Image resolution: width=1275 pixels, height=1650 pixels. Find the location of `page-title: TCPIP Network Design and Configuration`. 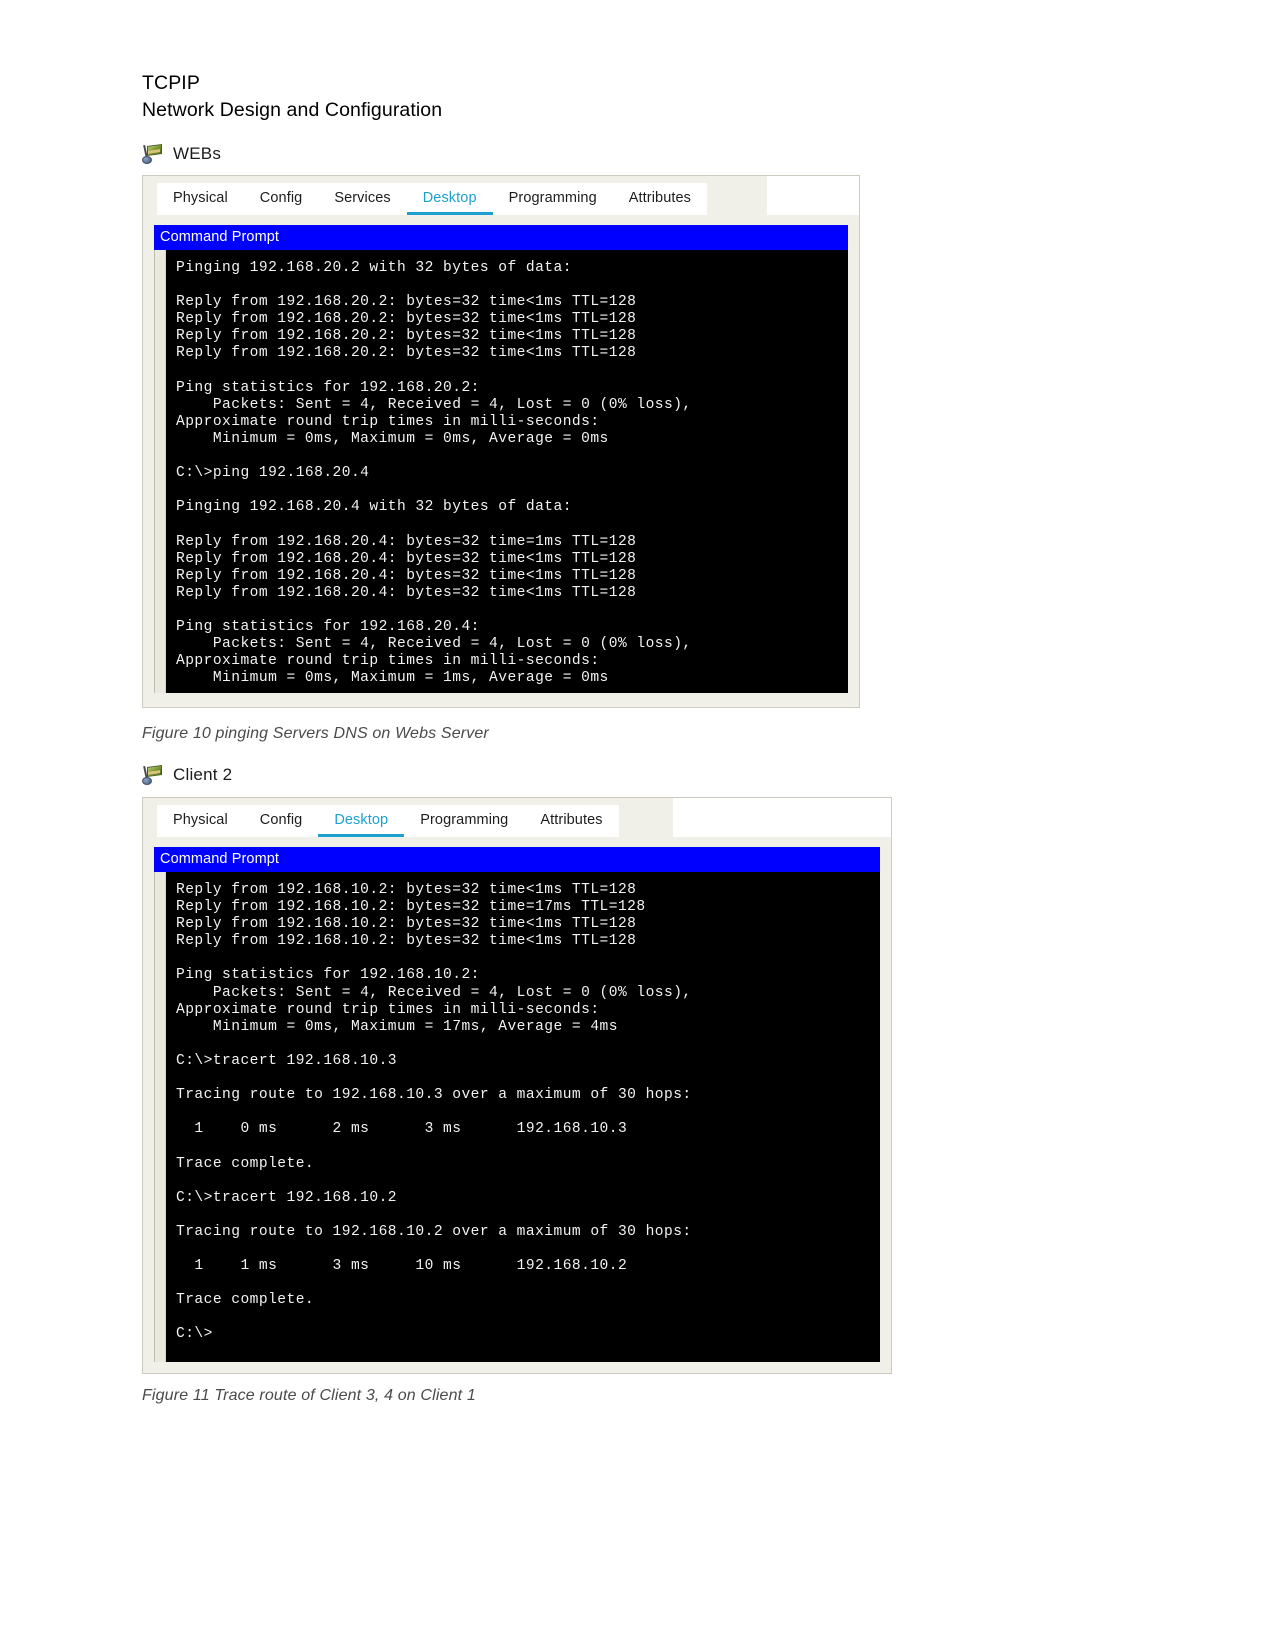

page-title: TCPIP Network Design and Configuration is located at coordinates (592, 97).